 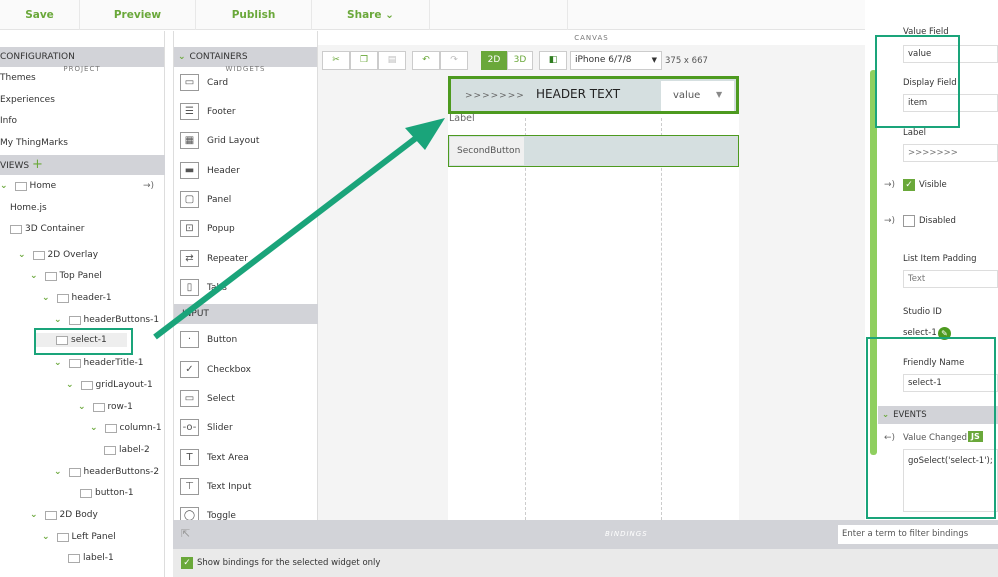 What do you see at coordinates (299, 229) in the screenshot?
I see `annotation-arrow` at bounding box center [299, 229].